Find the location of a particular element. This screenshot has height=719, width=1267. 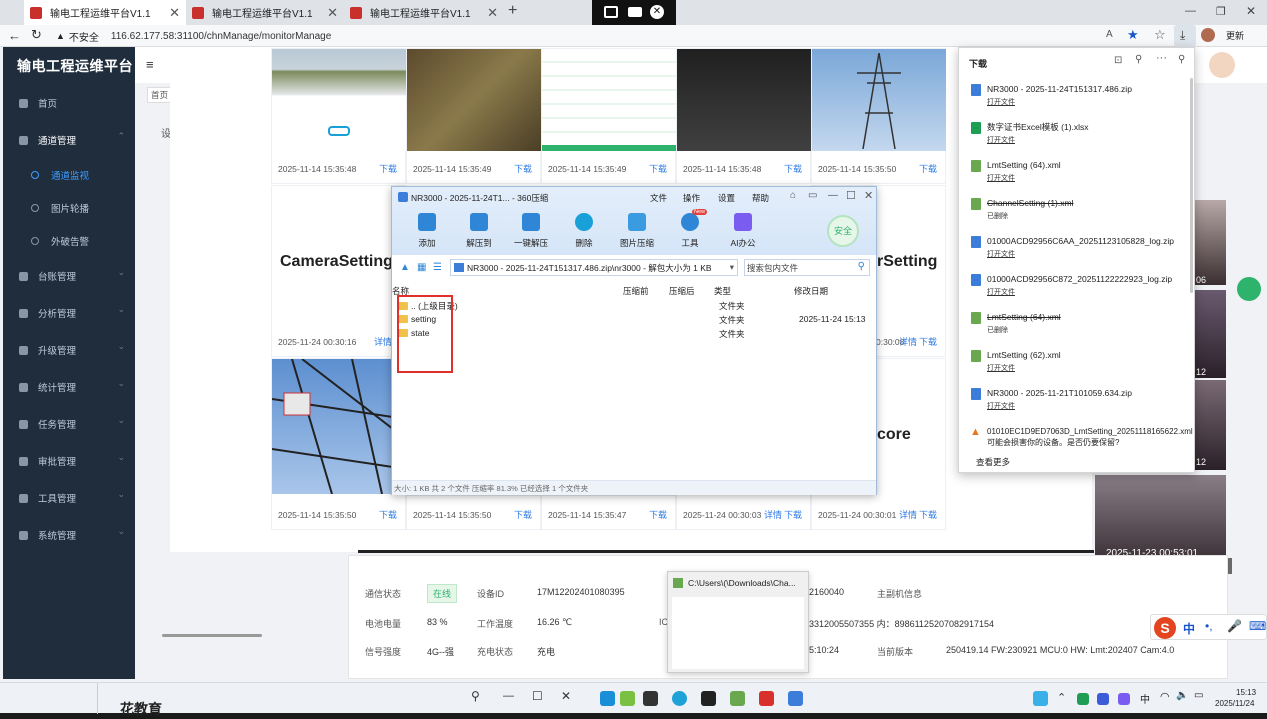

menu-file: 文件 is located at coordinates (658, 198).